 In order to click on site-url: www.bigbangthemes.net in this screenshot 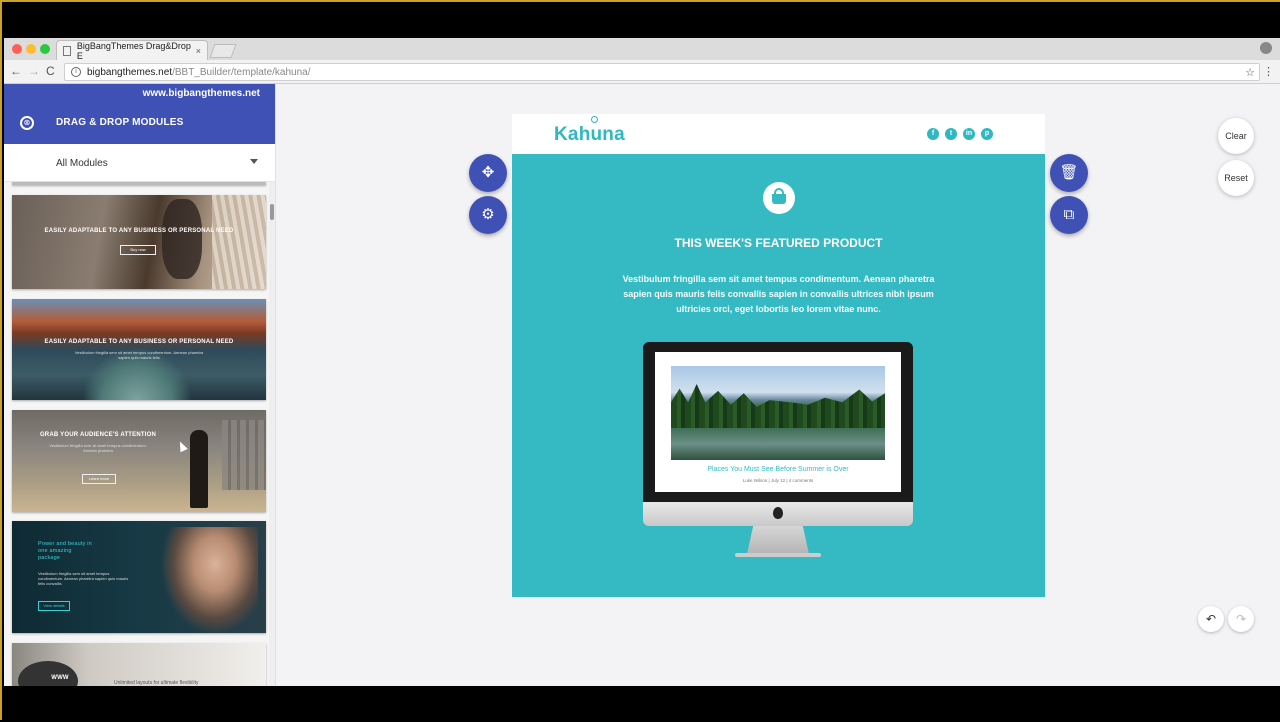, I will do `click(201, 93)`.